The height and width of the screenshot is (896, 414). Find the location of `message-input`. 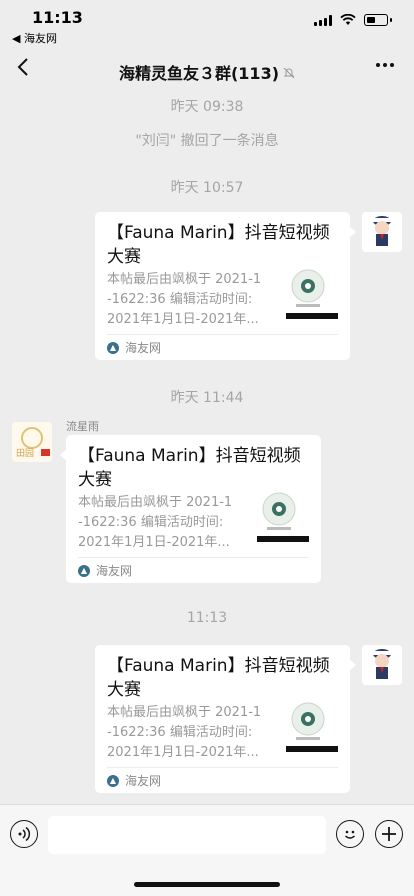

message-input is located at coordinates (187, 835).